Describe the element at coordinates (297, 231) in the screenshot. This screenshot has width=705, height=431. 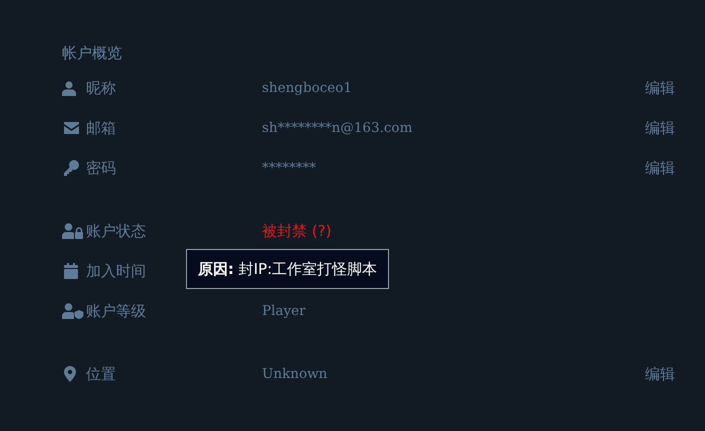
I see `field-value: 被封禁 (?)` at that location.